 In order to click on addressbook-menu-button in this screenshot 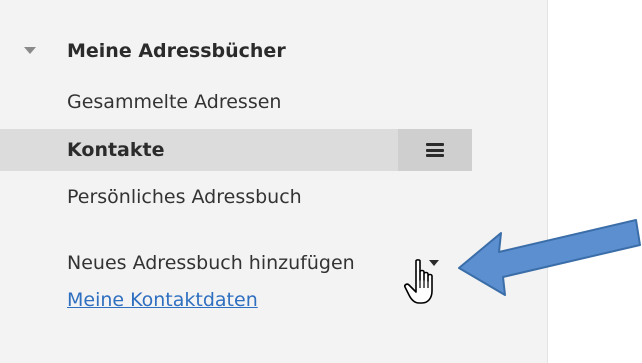, I will do `click(435, 150)`.